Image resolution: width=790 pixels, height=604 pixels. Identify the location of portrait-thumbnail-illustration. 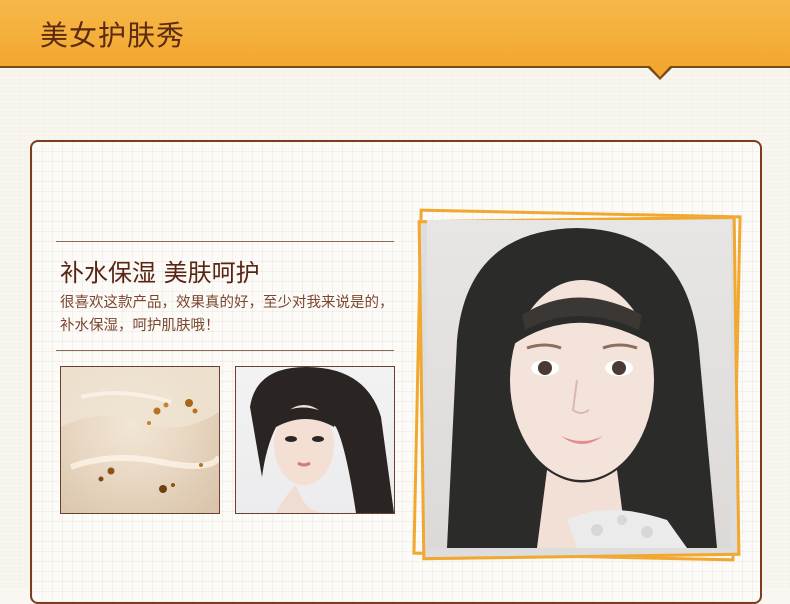
(322, 440).